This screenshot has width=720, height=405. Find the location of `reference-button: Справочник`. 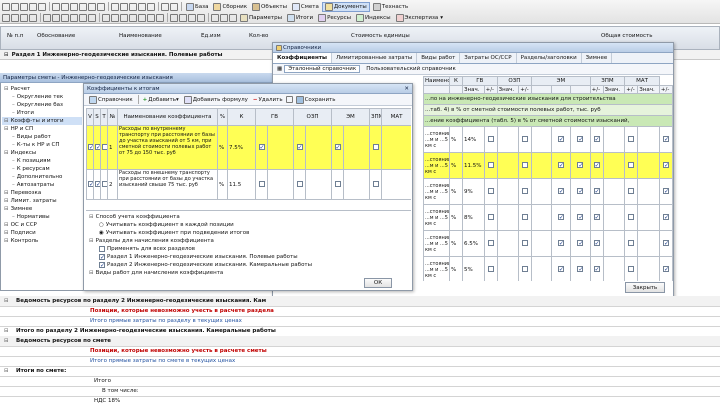

reference-button: Справочник is located at coordinates (111, 100).